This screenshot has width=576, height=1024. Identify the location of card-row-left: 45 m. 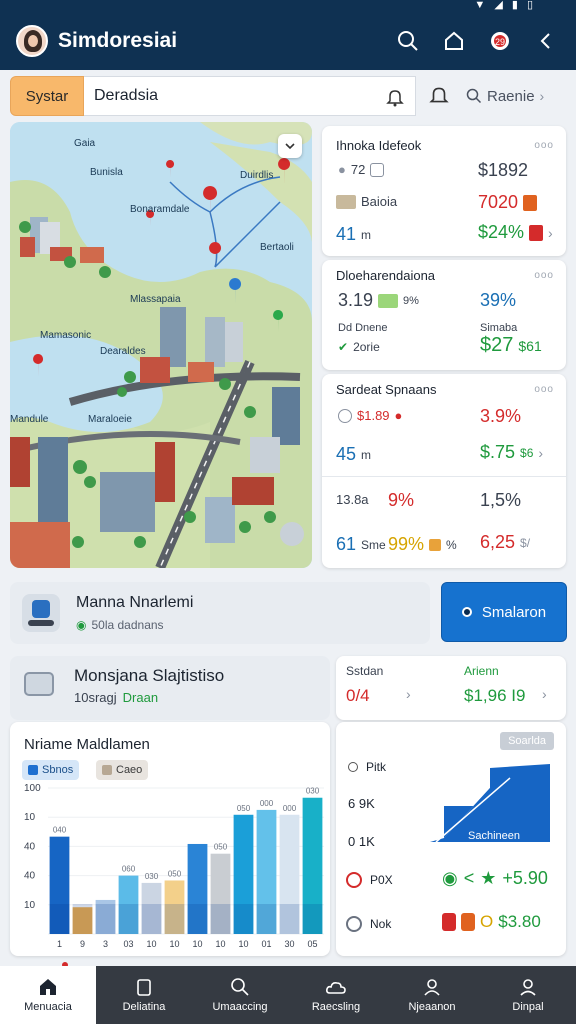
(353, 454).